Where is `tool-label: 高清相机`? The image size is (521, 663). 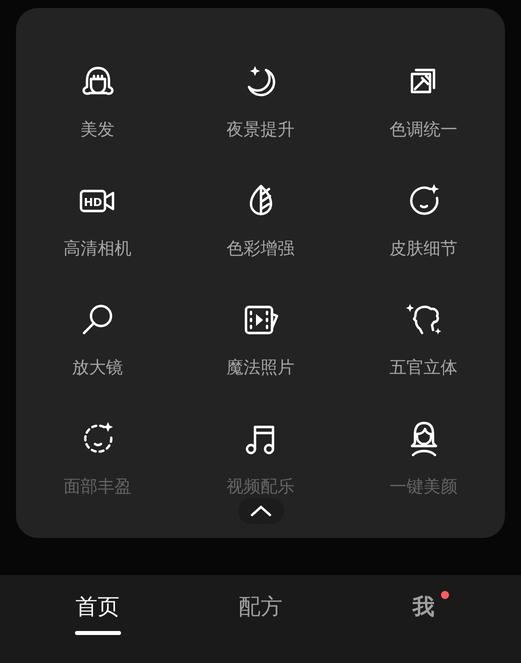
tool-label: 高清相机 is located at coordinates (98, 249).